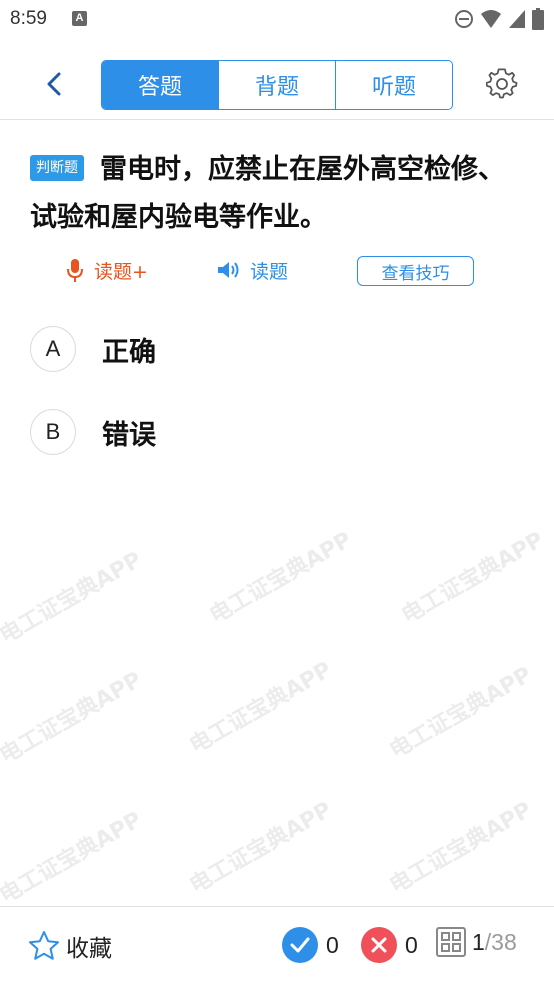 This screenshot has width=554, height=984. I want to click on progress-current: 1, so click(478, 941).